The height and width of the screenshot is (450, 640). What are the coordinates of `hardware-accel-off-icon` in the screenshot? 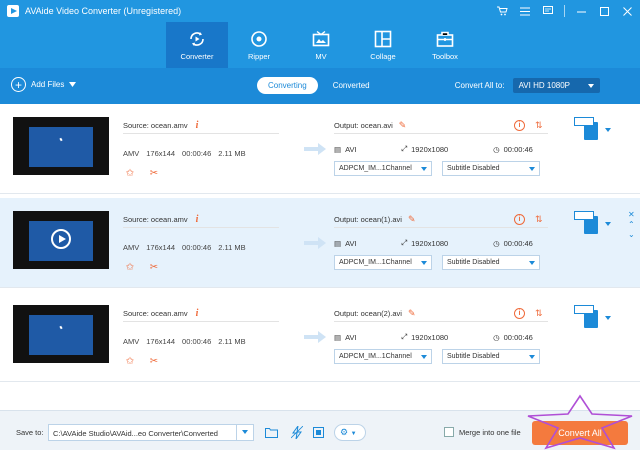 It's located at (296, 432).